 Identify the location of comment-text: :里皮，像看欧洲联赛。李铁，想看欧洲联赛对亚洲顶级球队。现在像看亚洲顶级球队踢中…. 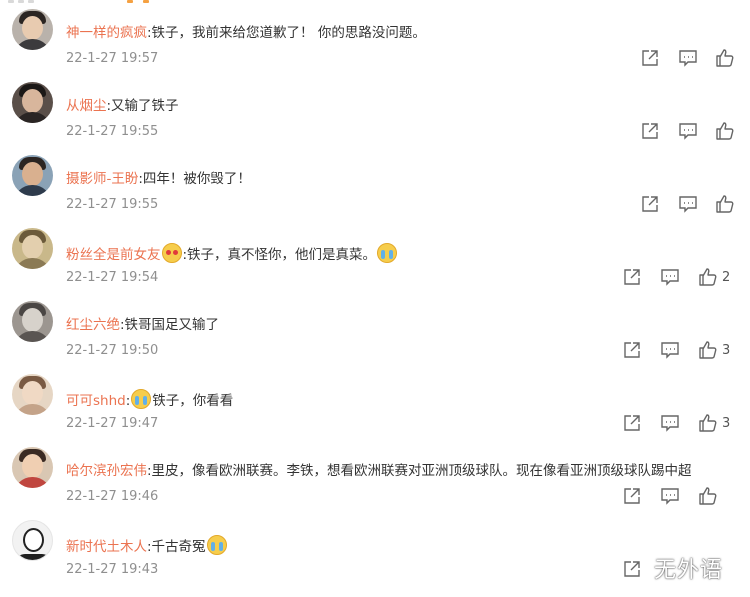
(419, 471).